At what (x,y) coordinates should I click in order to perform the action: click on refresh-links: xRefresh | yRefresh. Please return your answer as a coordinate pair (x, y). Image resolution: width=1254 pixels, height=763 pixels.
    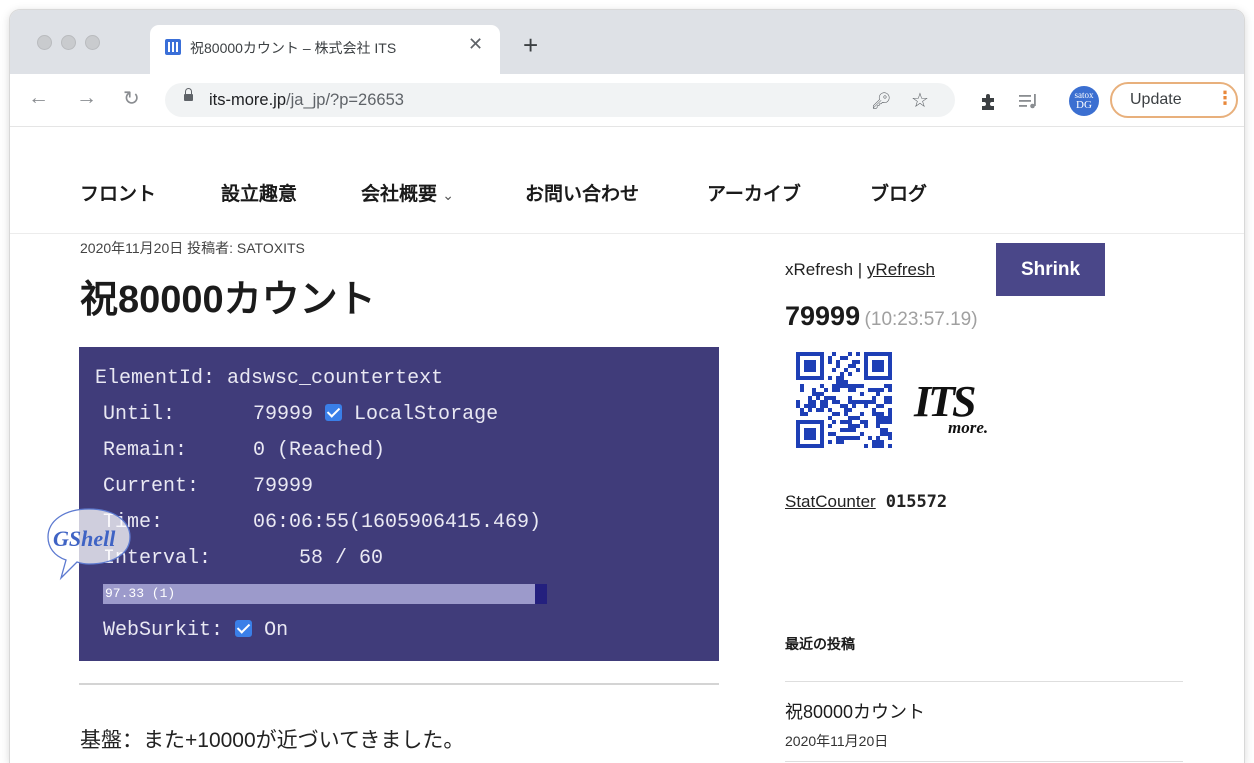
    Looking at the image, I should click on (860, 270).